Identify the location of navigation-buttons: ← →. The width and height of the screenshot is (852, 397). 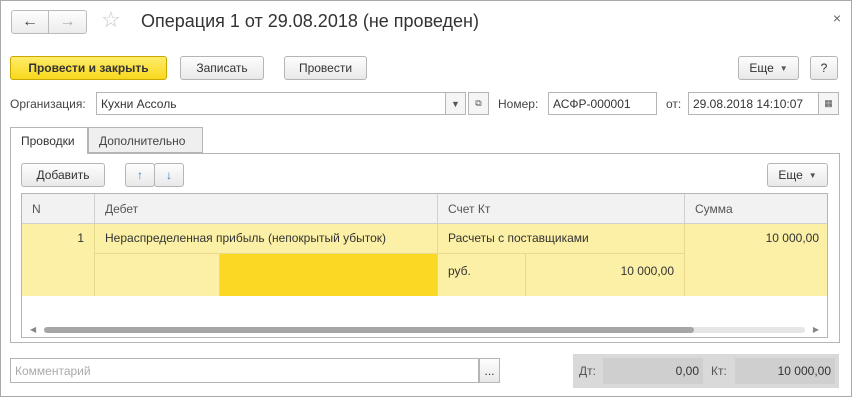
(49, 22).